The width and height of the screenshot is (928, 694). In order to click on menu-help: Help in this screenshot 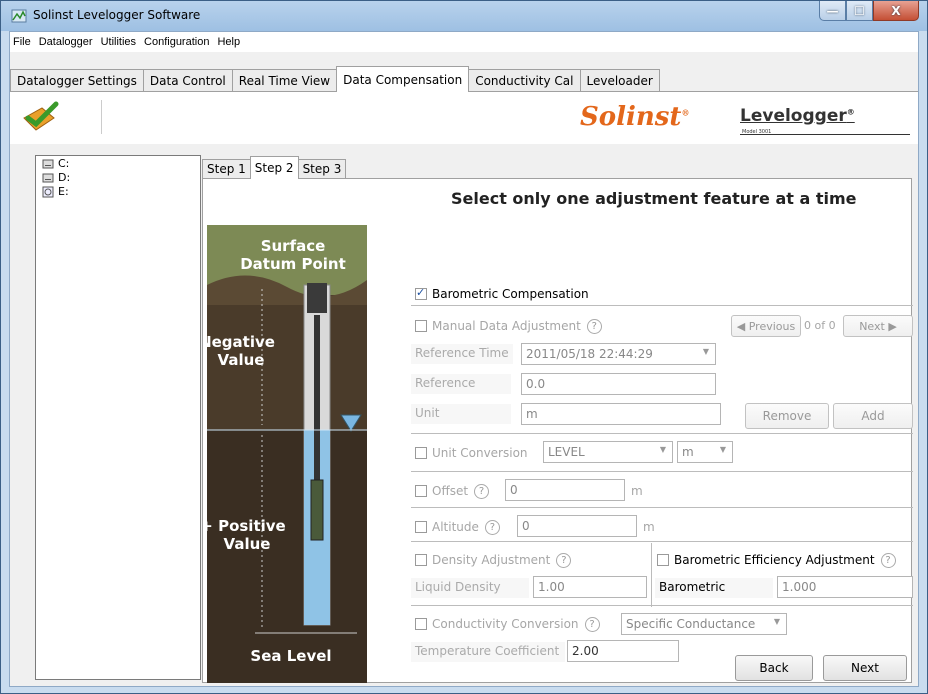, I will do `click(229, 42)`.